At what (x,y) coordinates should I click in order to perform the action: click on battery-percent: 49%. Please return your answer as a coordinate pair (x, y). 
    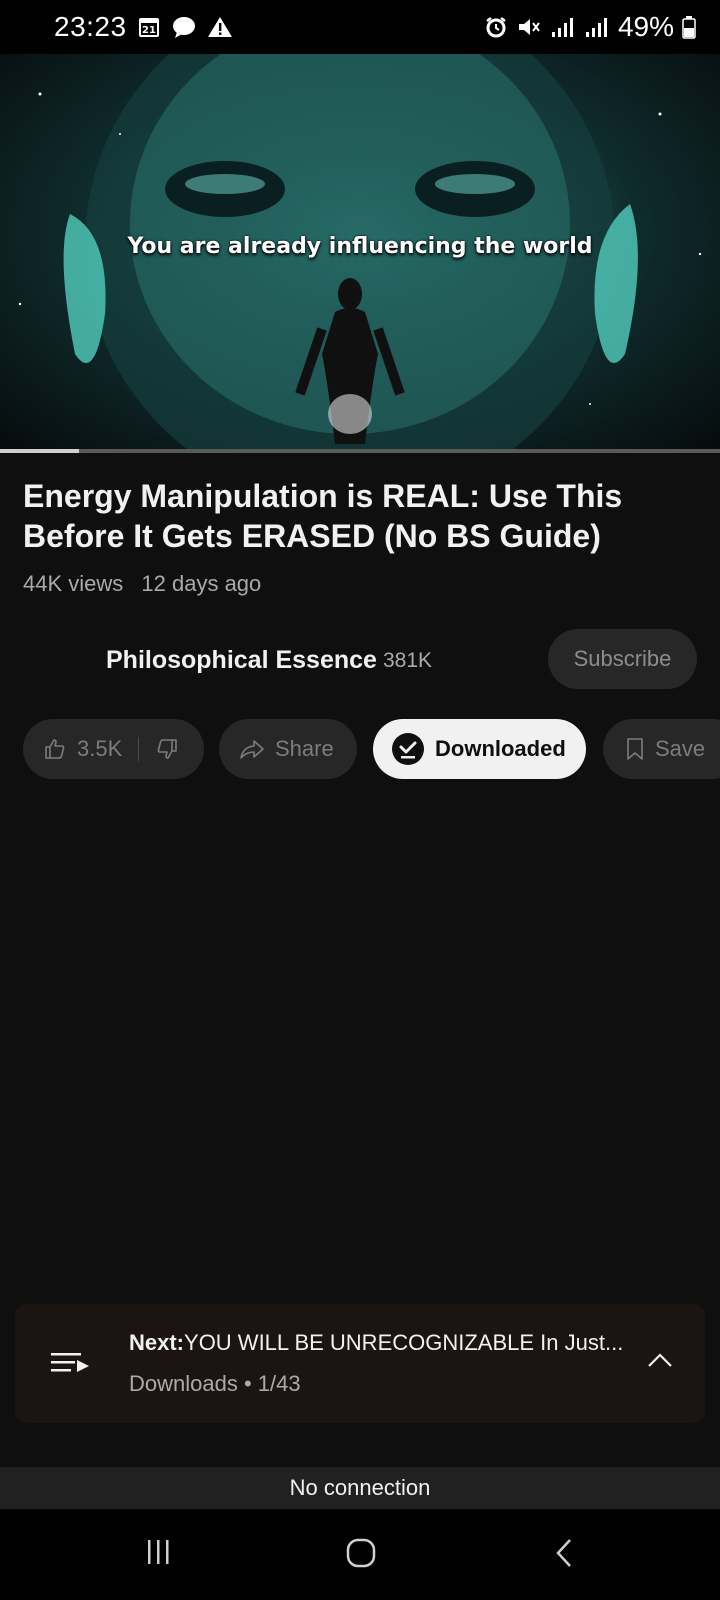
    Looking at the image, I should click on (645, 26).